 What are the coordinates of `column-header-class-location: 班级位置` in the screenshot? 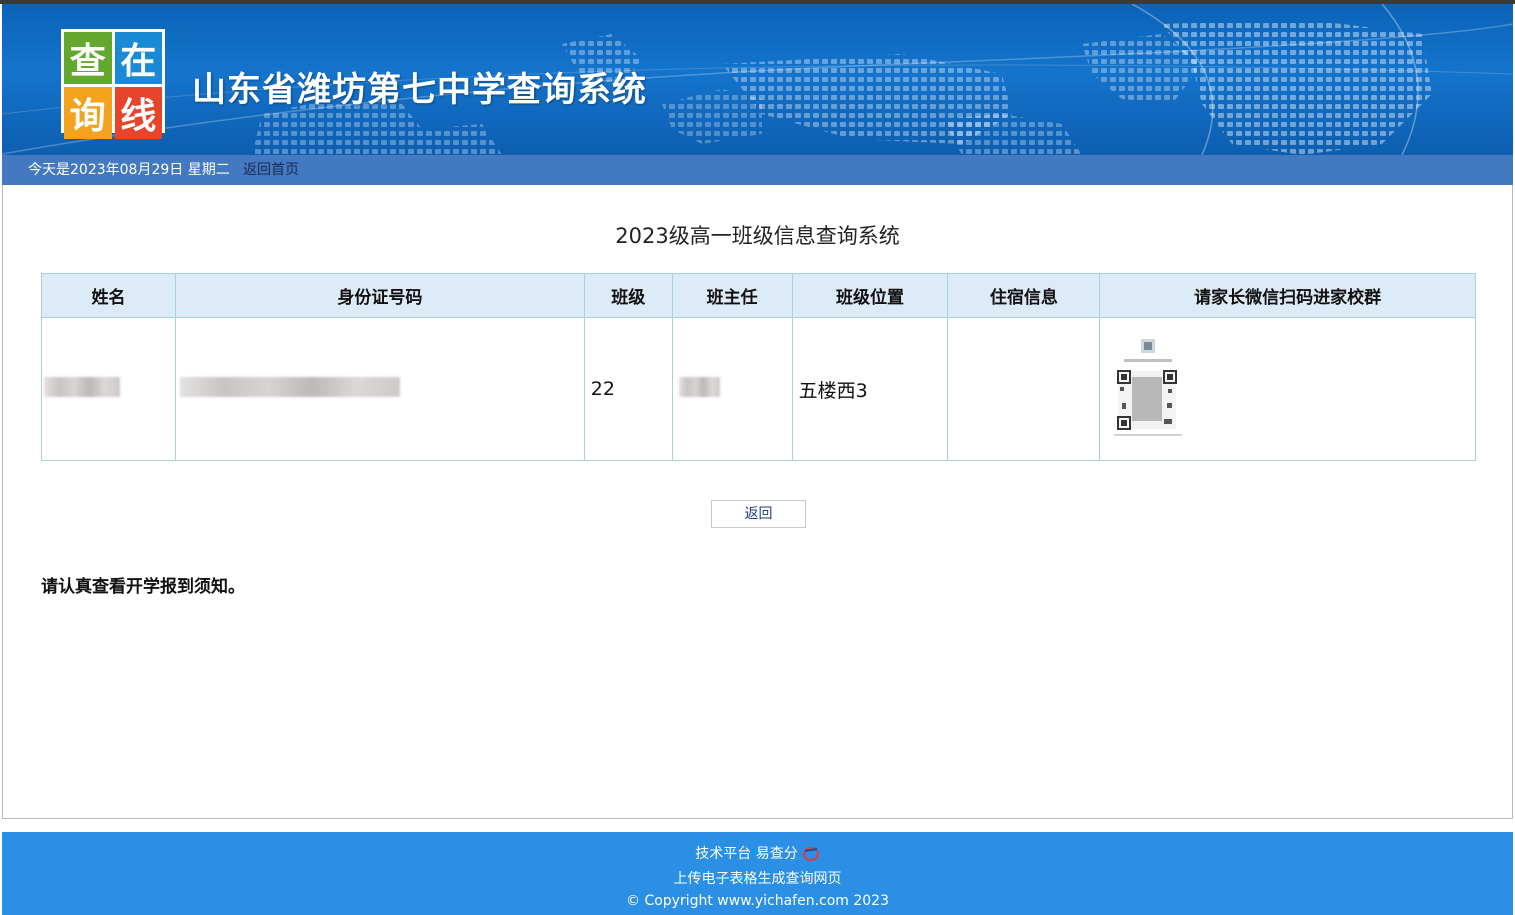 It's located at (870, 295).